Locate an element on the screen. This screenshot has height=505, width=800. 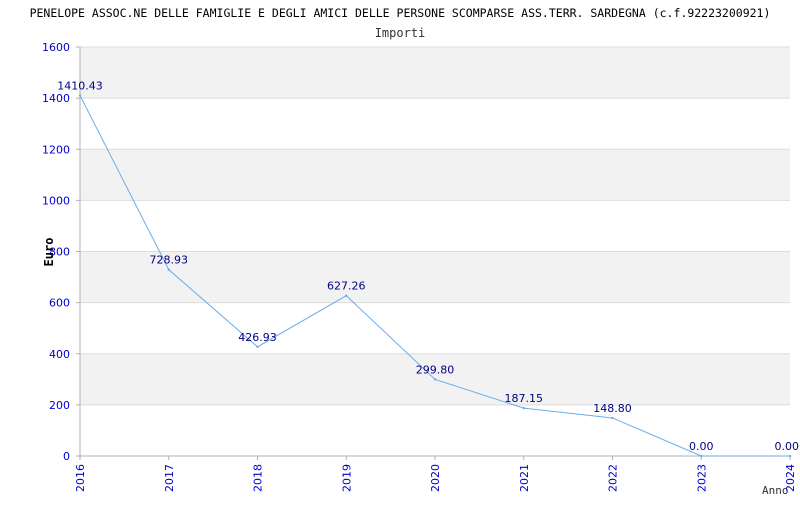
data-label: 299.80 is located at coordinates (435, 369).